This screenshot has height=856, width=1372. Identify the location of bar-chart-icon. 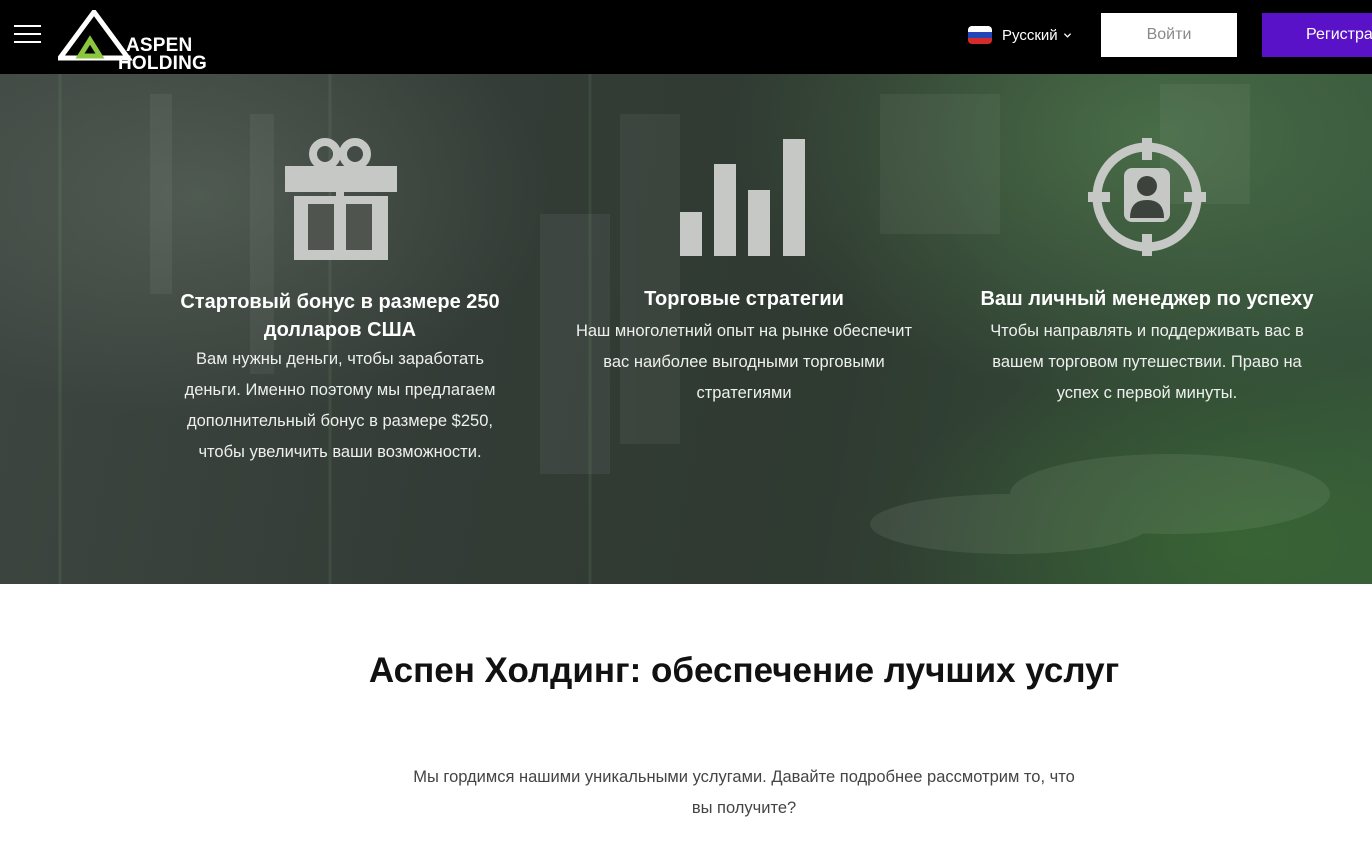
(742, 197).